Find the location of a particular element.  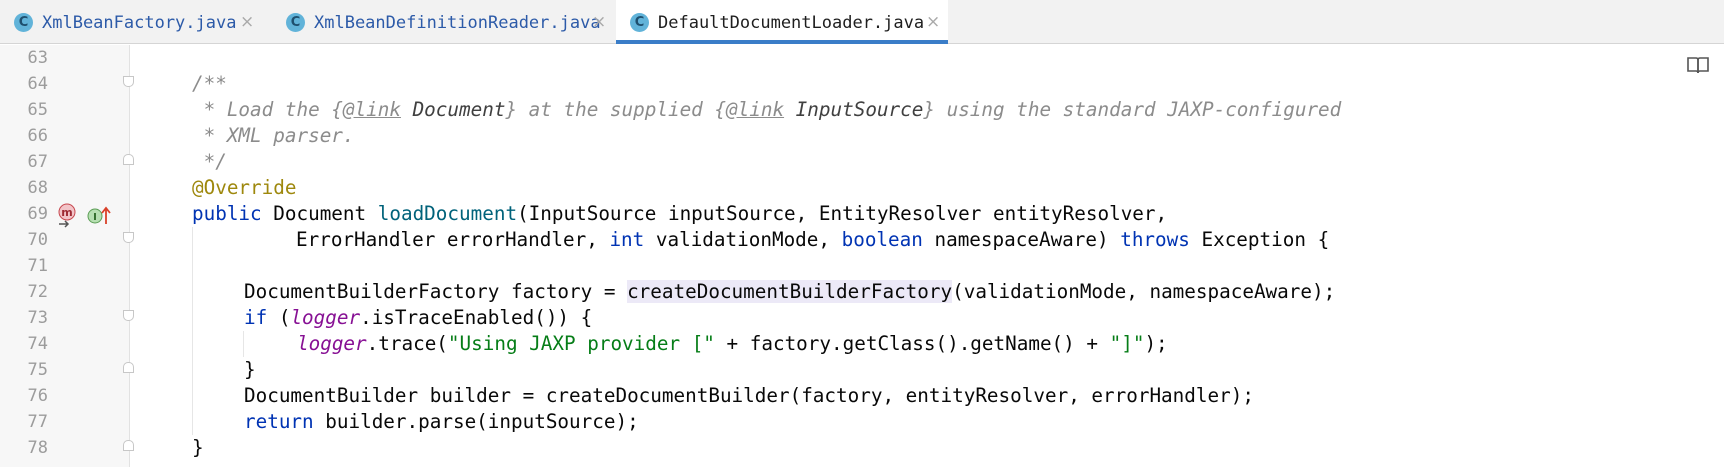

string-literal: "]" is located at coordinates (1127, 343).